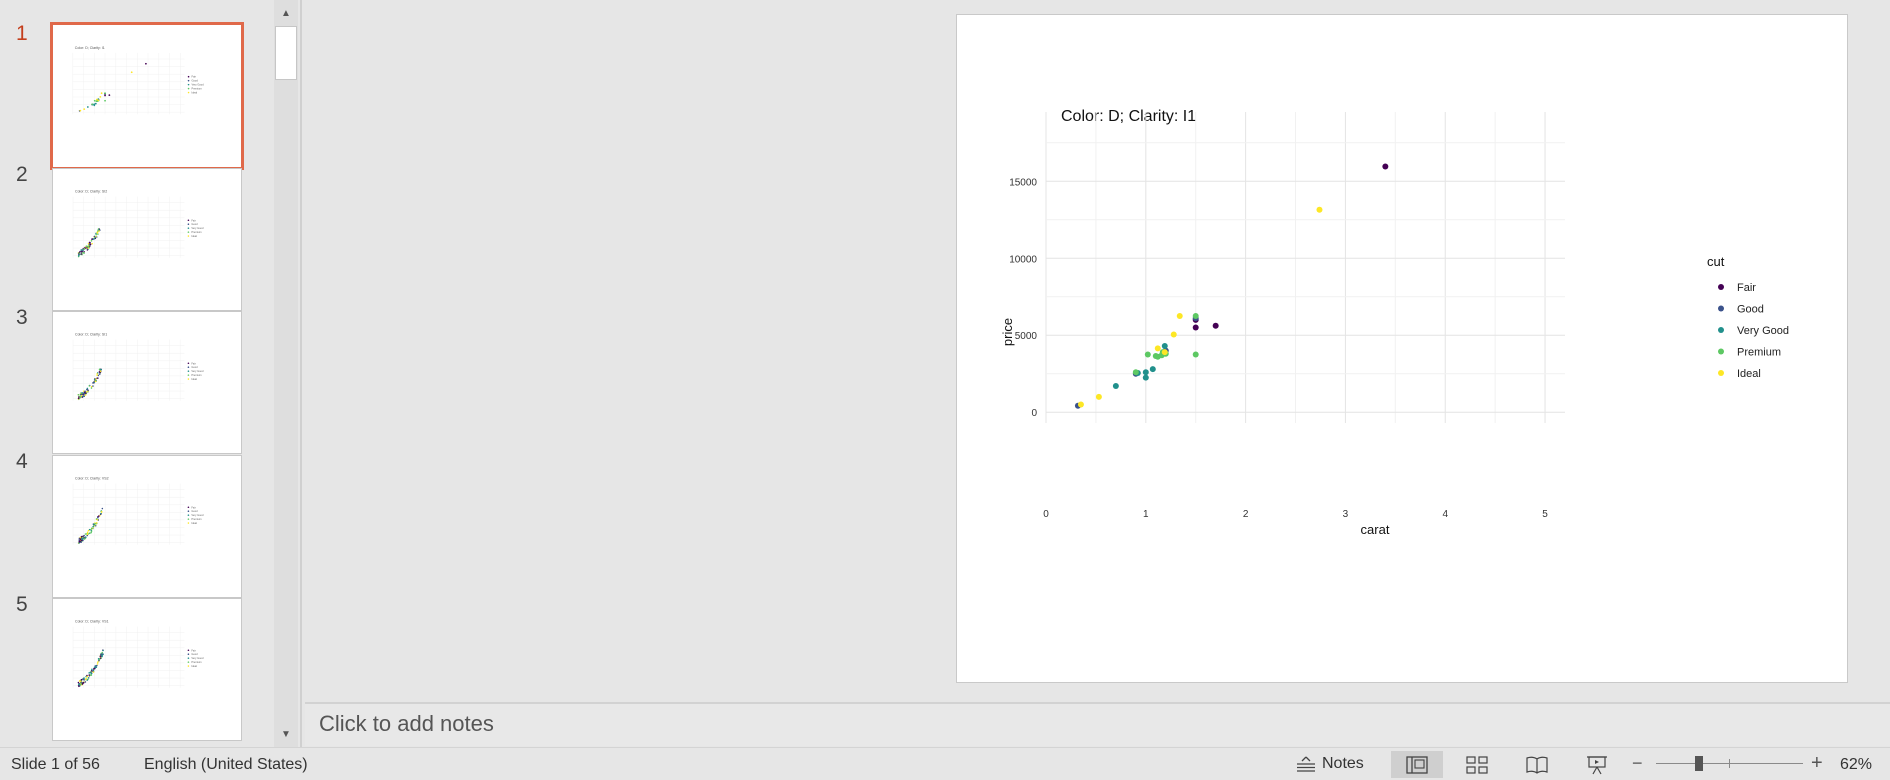 Image resolution: width=1890 pixels, height=780 pixels. Describe the element at coordinates (1330, 764) in the screenshot. I see `notes-toggle-button: Notes` at that location.